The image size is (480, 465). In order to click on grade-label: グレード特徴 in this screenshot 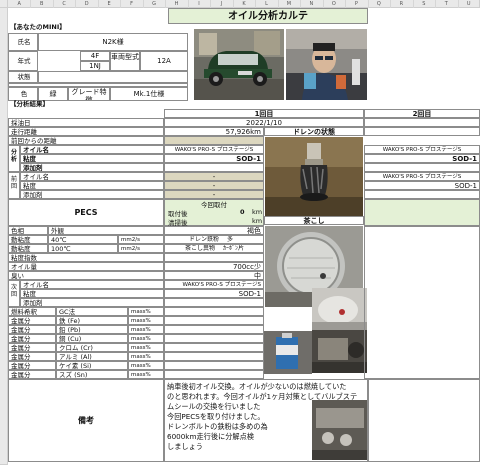, I will do `click(89, 94)`.